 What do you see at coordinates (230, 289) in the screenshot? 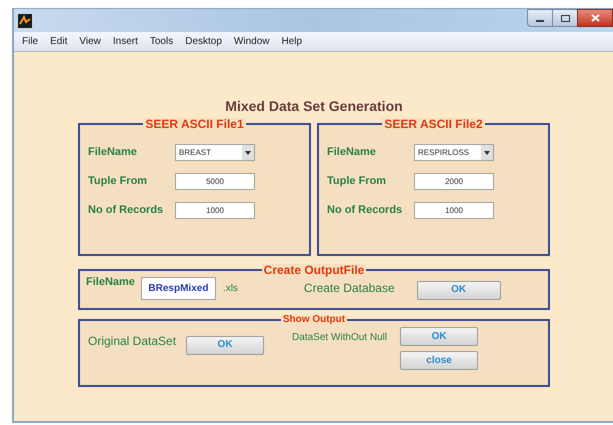
I see `extension-label: .xls` at bounding box center [230, 289].